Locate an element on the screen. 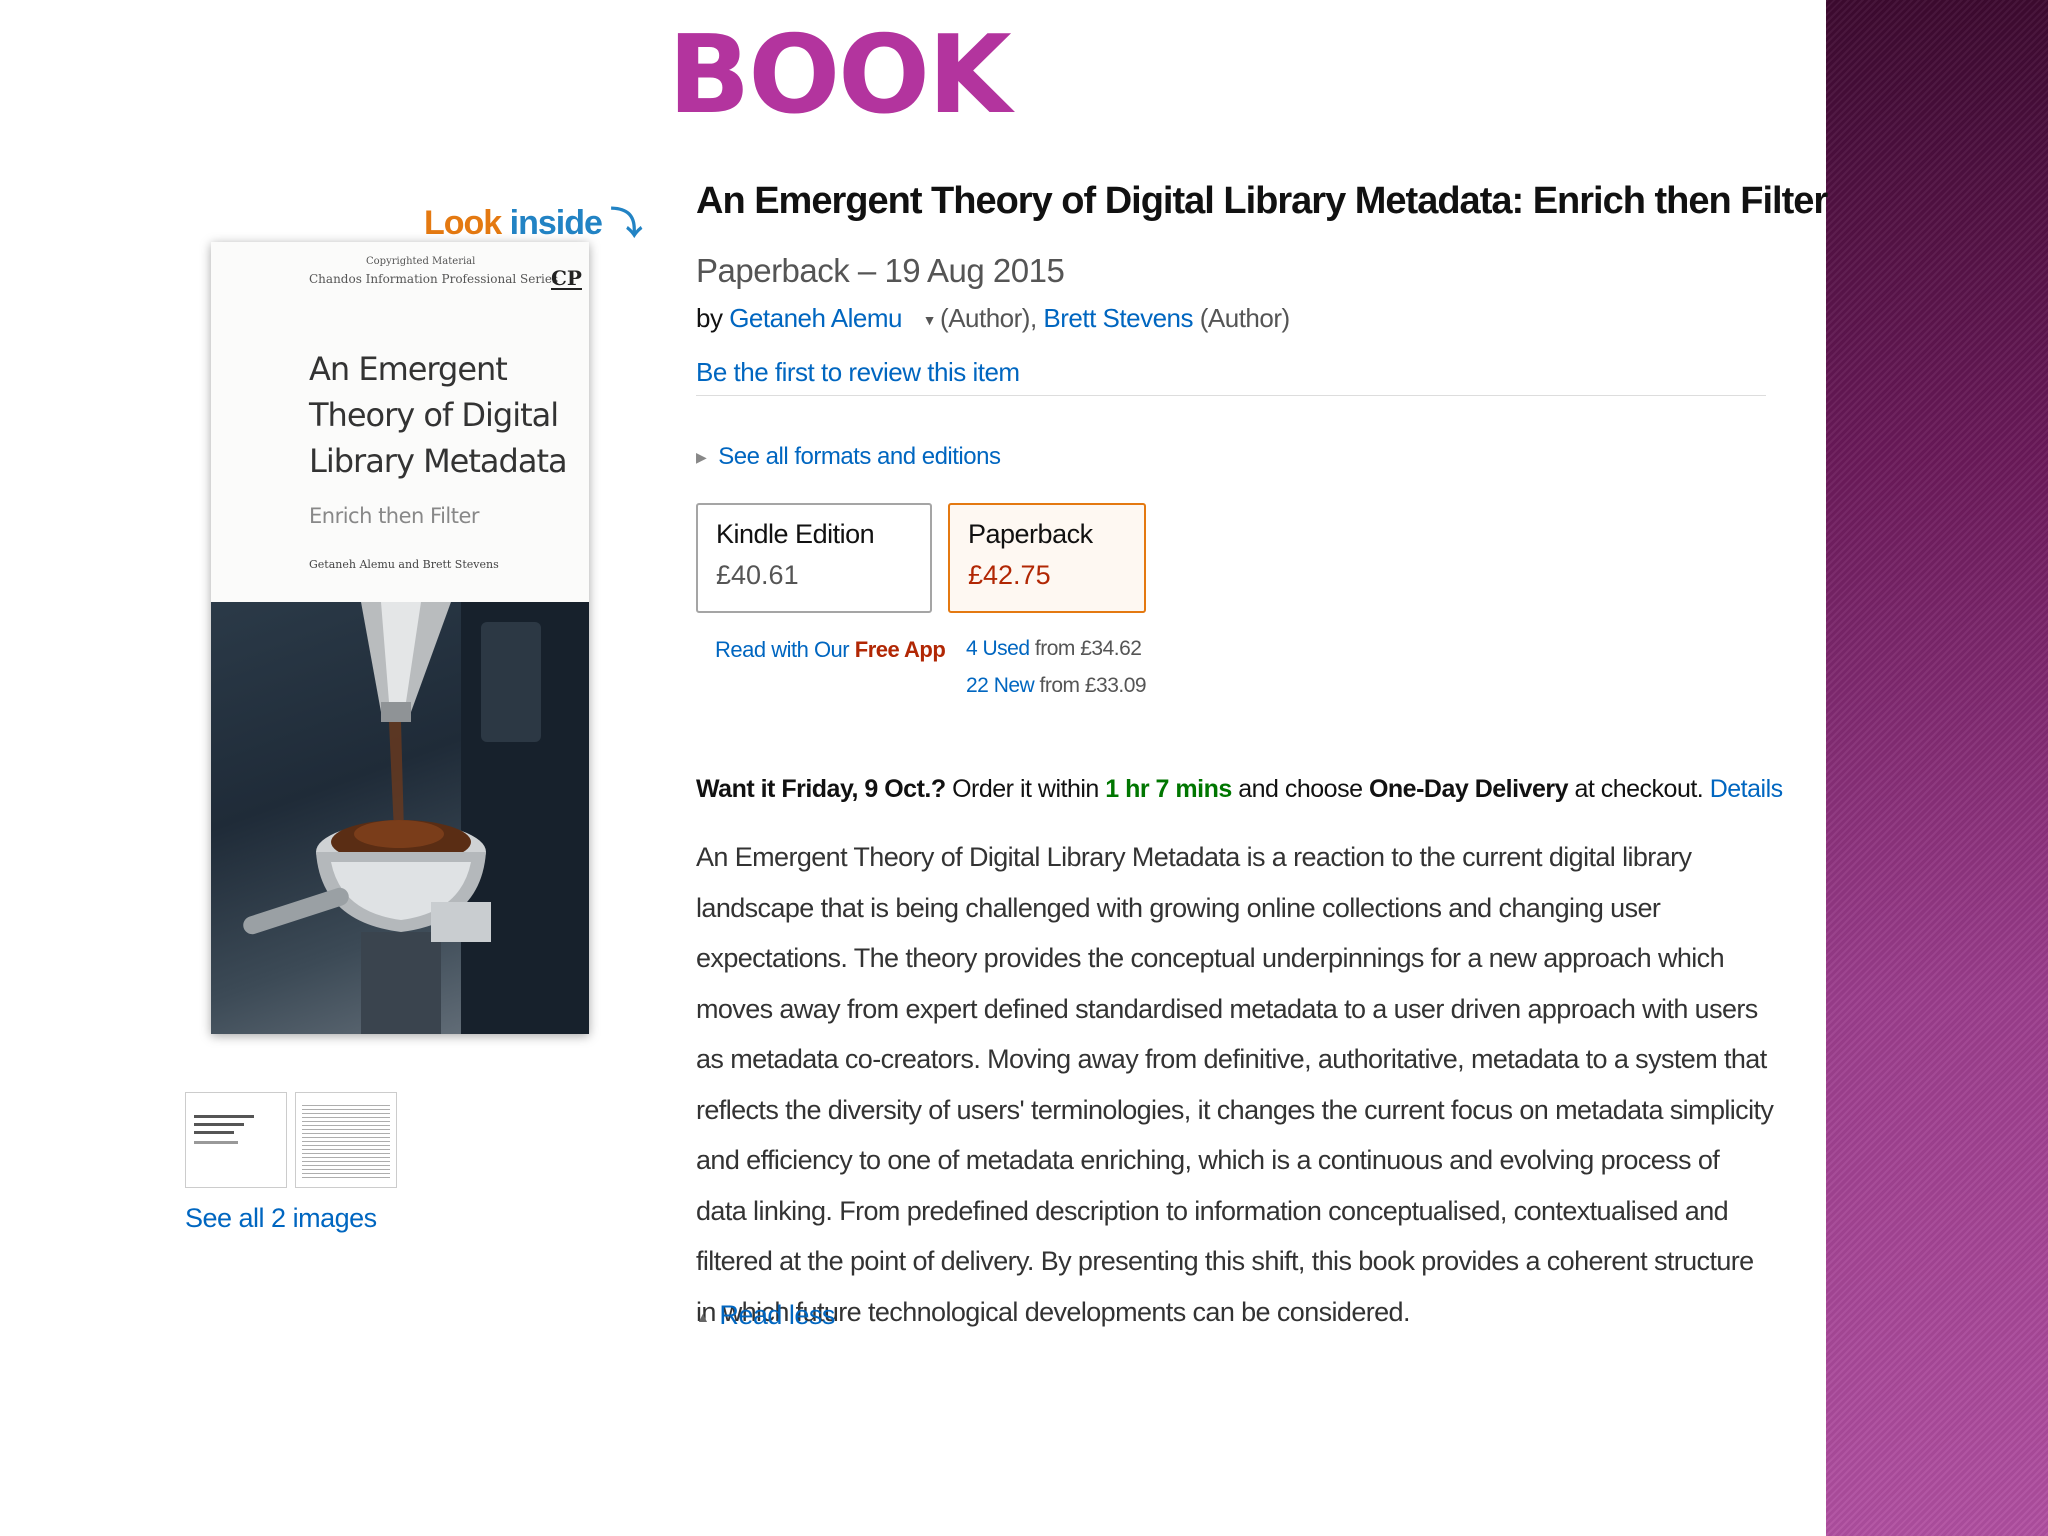 The width and height of the screenshot is (2048, 1536). formats-link-label: See all formats and editions is located at coordinates (859, 456).